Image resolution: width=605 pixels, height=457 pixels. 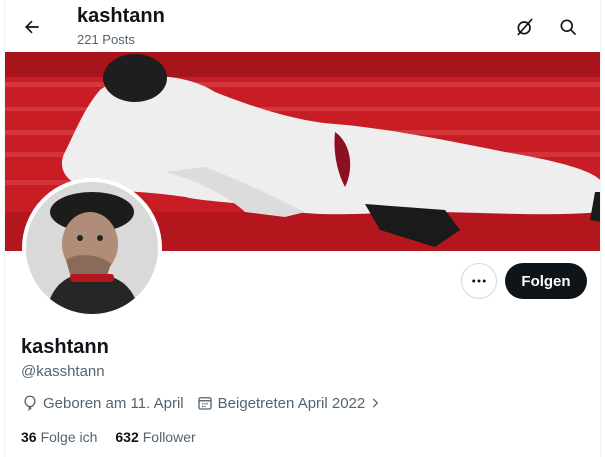 I want to click on more-options-button, so click(x=479, y=281).